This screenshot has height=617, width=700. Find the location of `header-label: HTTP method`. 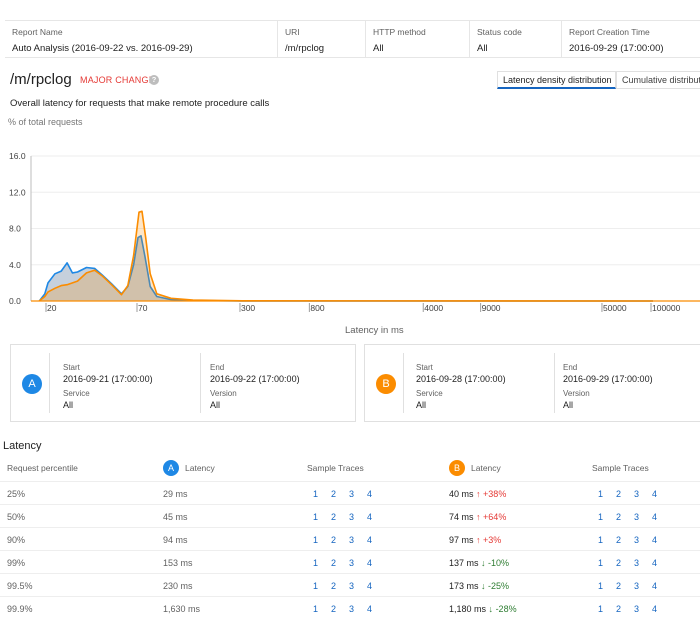

header-label: HTTP method is located at coordinates (399, 32).